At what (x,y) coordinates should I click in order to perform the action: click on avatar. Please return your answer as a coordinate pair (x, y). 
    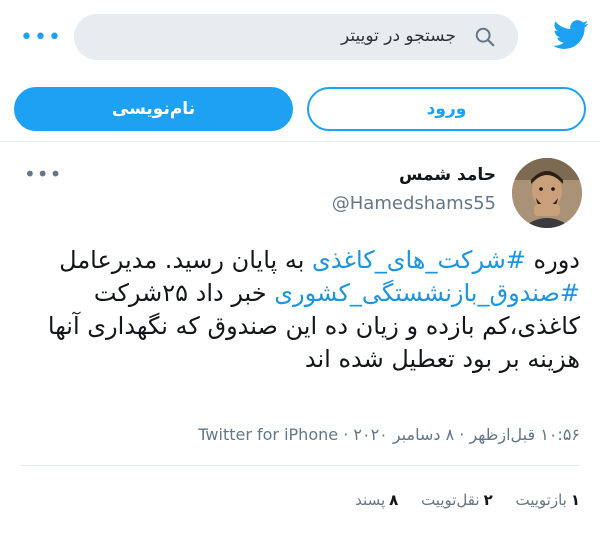
    Looking at the image, I should click on (547, 193).